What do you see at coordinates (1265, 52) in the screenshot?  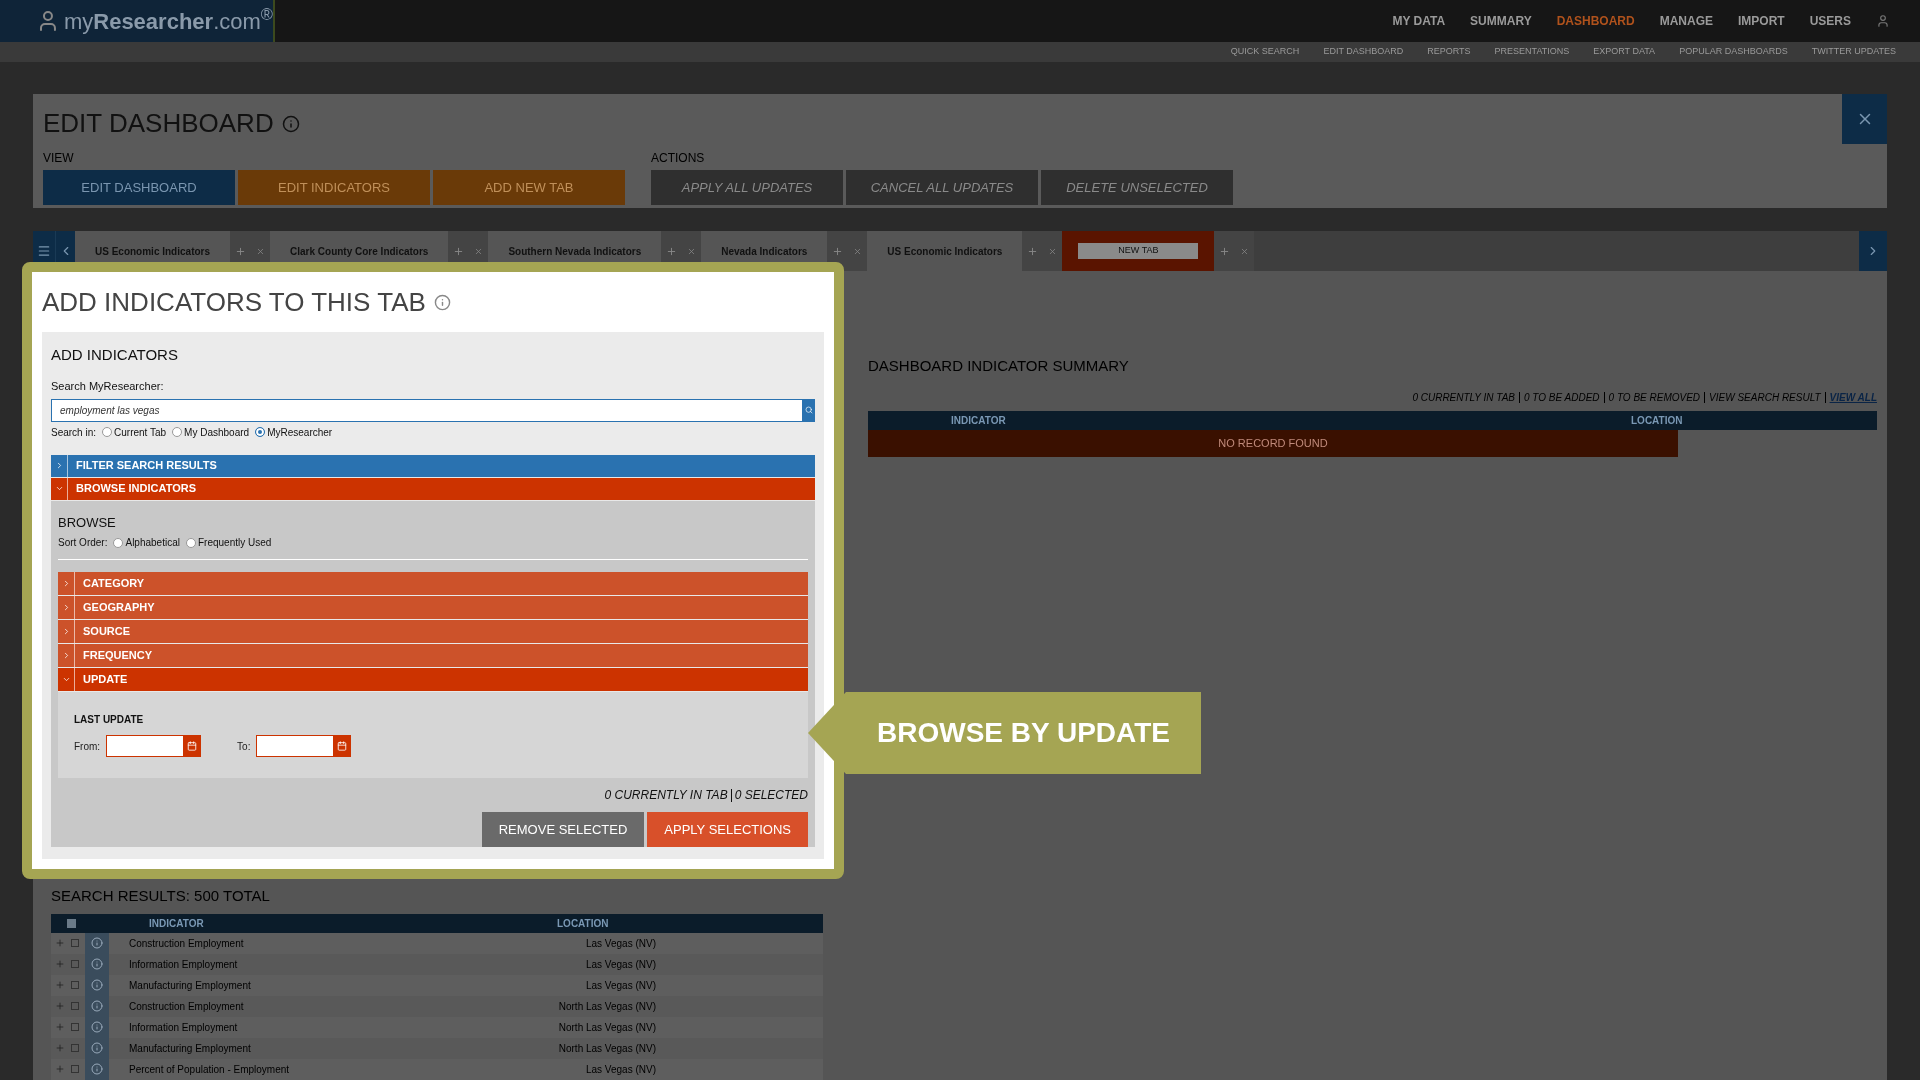 I see `sub-nav-link: QUICK SEARCH` at bounding box center [1265, 52].